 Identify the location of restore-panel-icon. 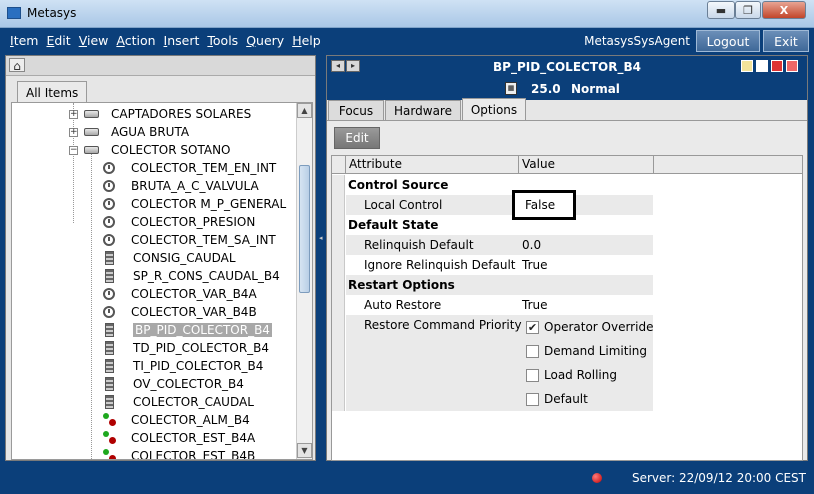
(762, 66).